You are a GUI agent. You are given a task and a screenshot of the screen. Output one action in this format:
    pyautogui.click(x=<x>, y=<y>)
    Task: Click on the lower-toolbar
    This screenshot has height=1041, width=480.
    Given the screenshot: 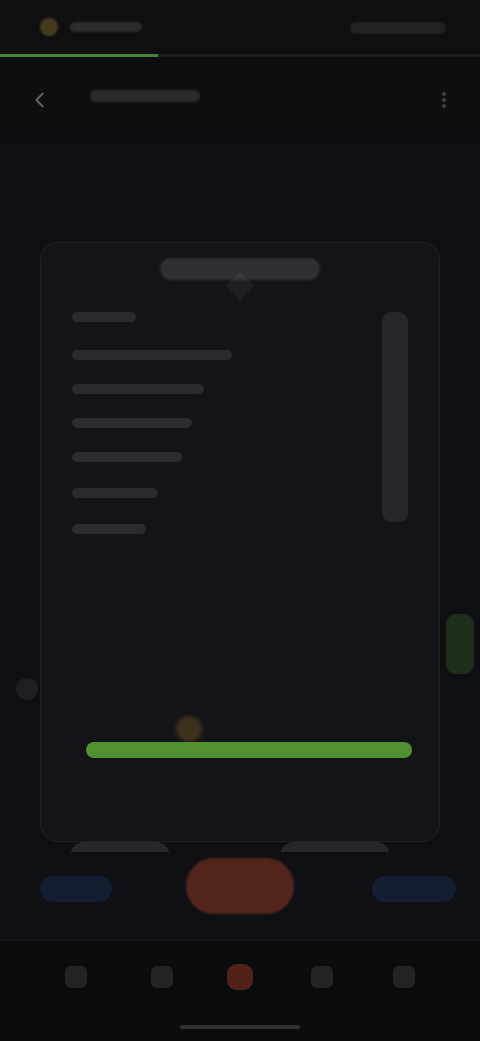 What is the action you would take?
    pyautogui.click(x=240, y=891)
    